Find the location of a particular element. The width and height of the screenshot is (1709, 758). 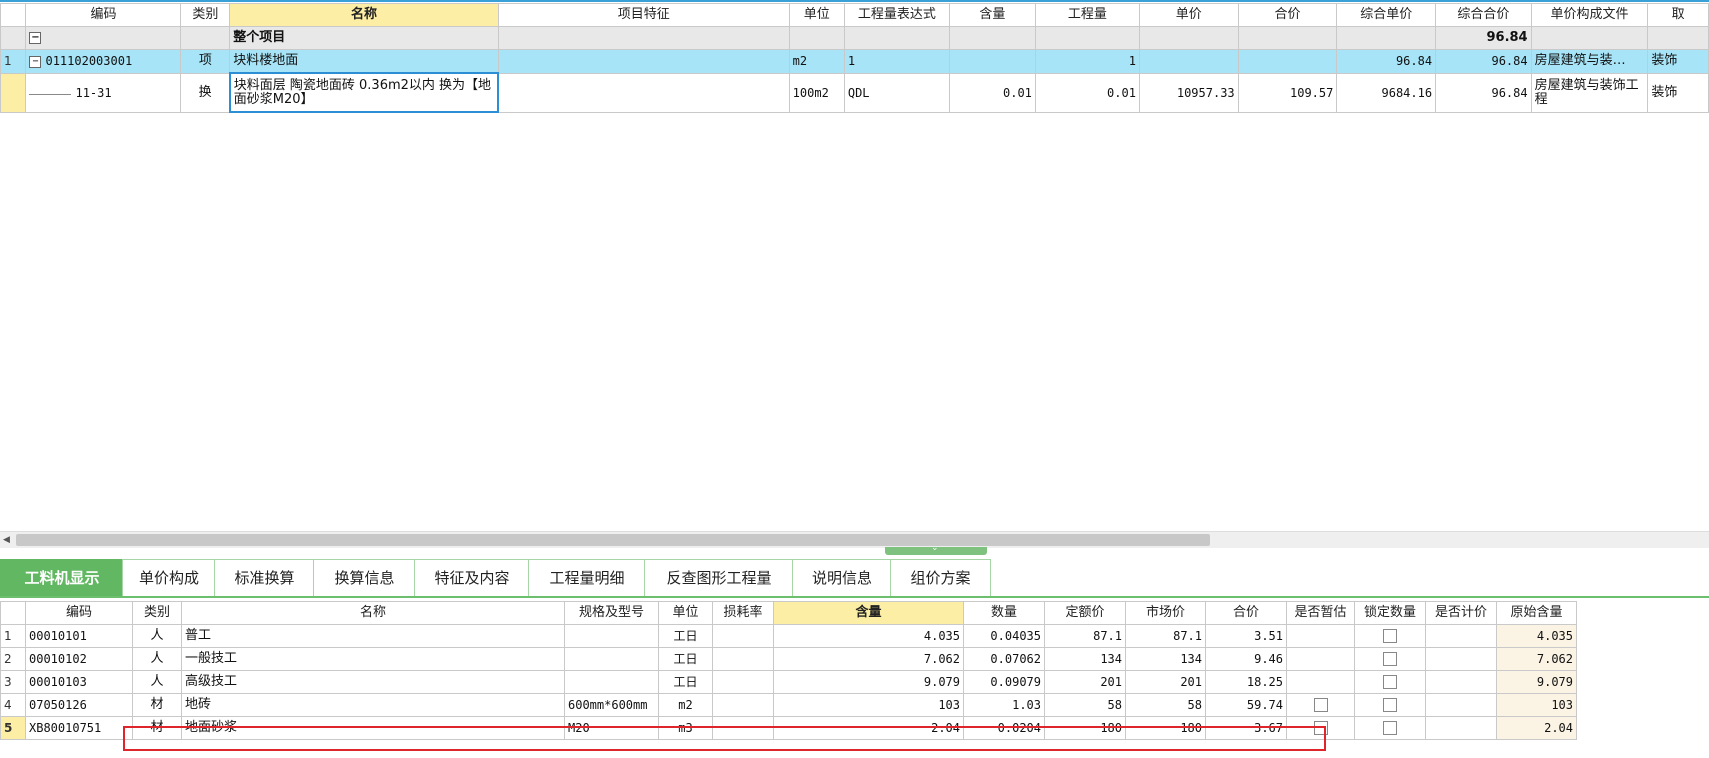

col-header-estimate: 是否暂估 is located at coordinates (1320, 613).